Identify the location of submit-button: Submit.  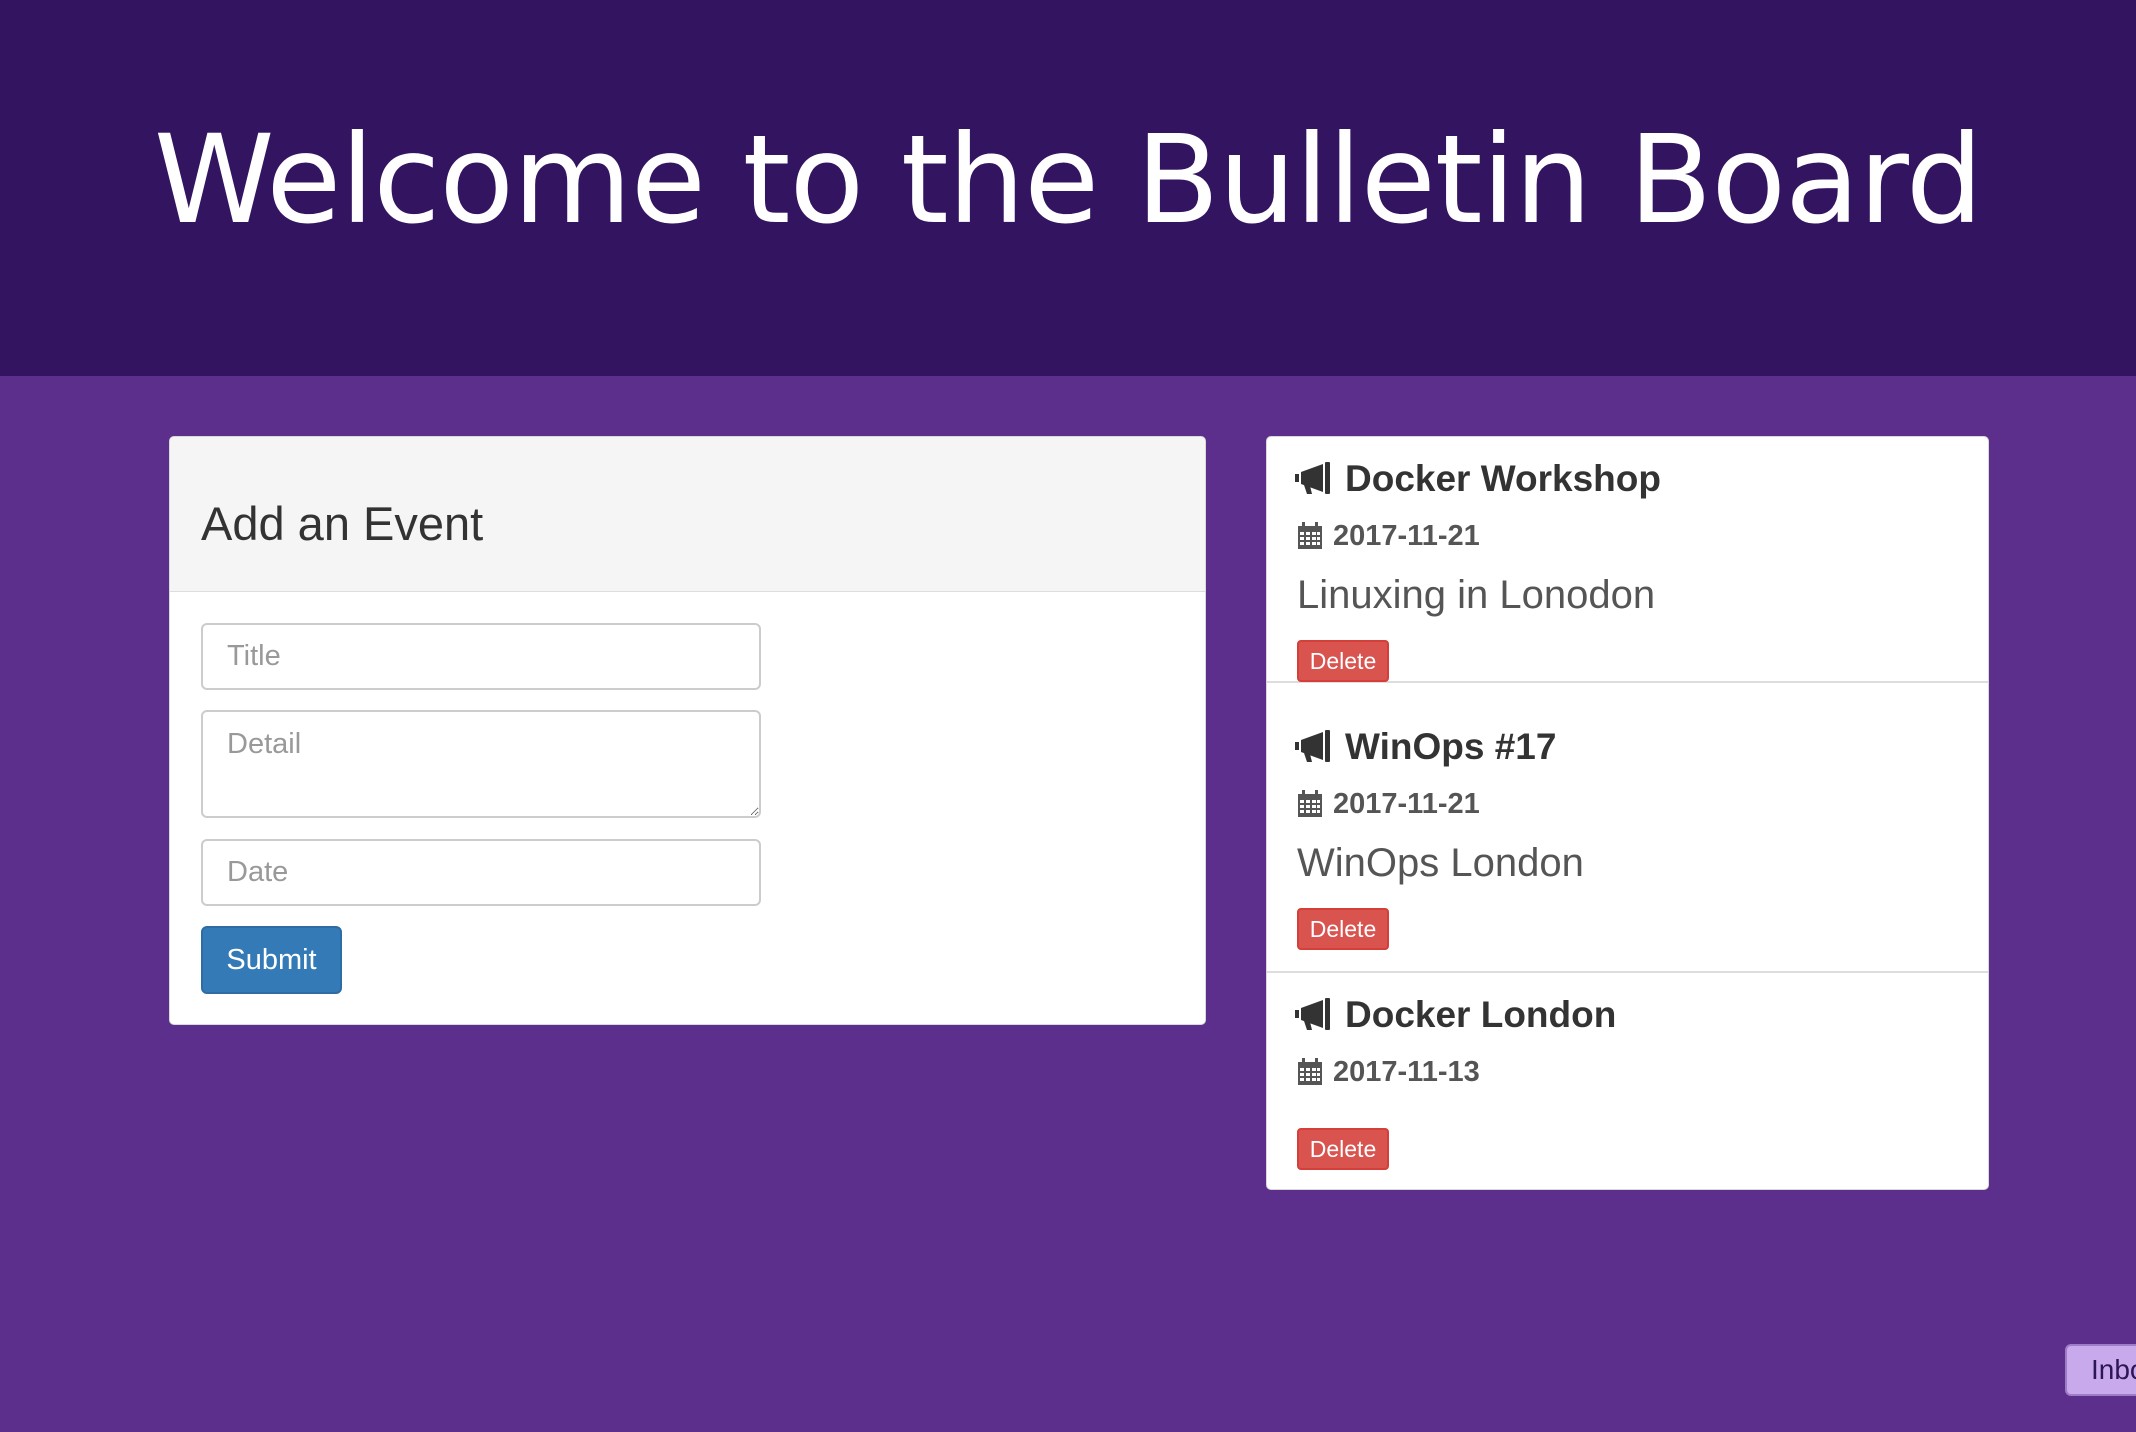
(271, 960).